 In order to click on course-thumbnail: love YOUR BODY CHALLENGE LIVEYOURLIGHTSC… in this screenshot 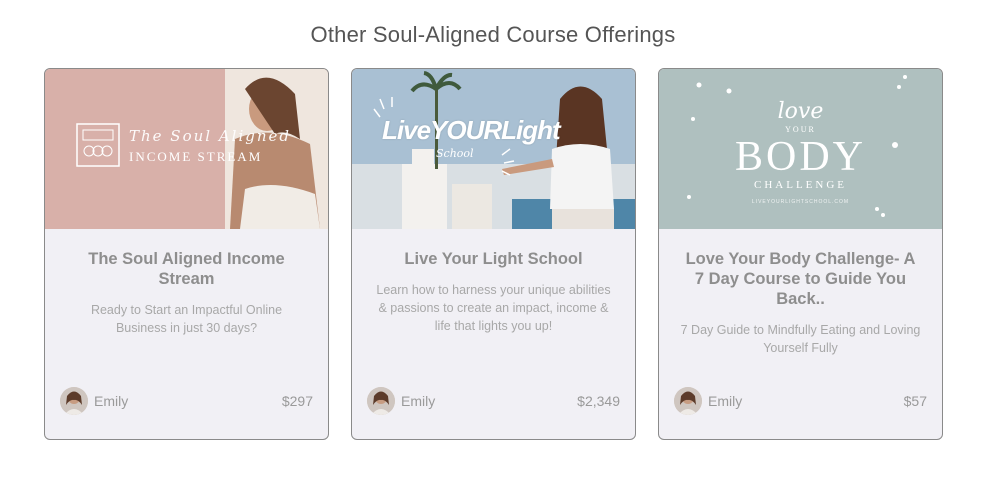, I will do `click(800, 149)`.